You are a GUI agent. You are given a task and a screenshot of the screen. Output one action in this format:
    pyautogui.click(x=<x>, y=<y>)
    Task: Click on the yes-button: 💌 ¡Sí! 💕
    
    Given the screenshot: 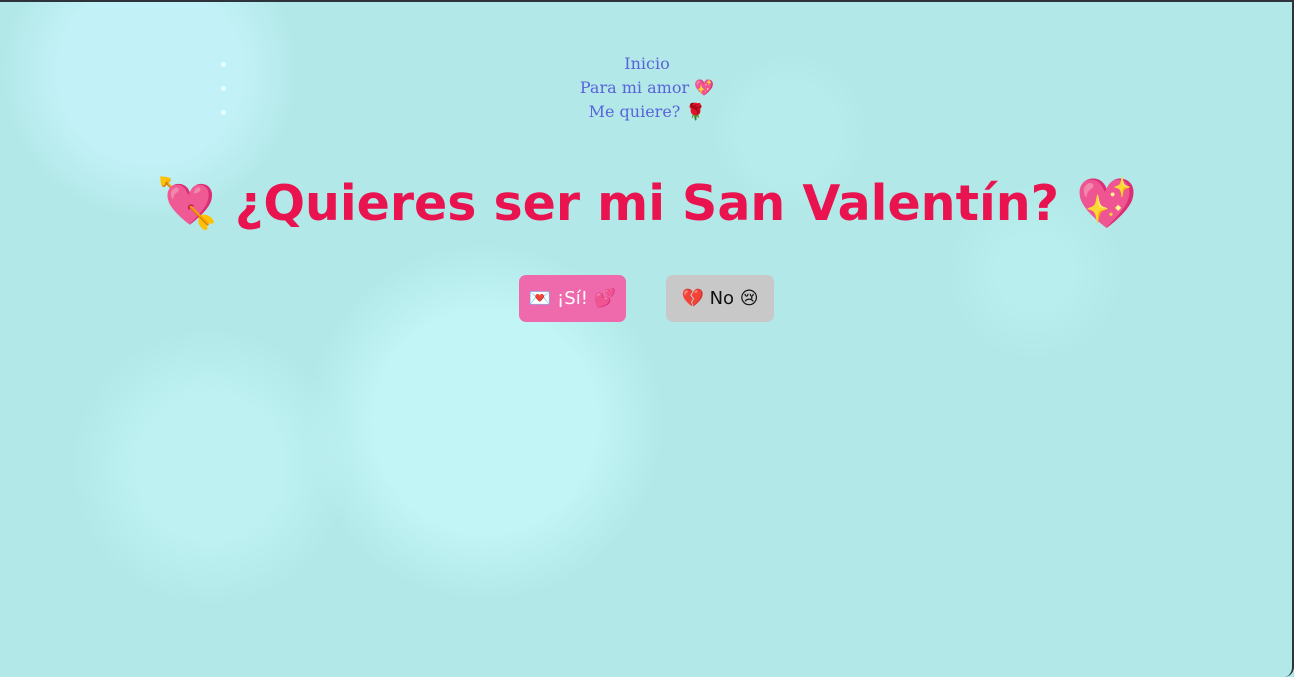 What is the action you would take?
    pyautogui.click(x=572, y=298)
    